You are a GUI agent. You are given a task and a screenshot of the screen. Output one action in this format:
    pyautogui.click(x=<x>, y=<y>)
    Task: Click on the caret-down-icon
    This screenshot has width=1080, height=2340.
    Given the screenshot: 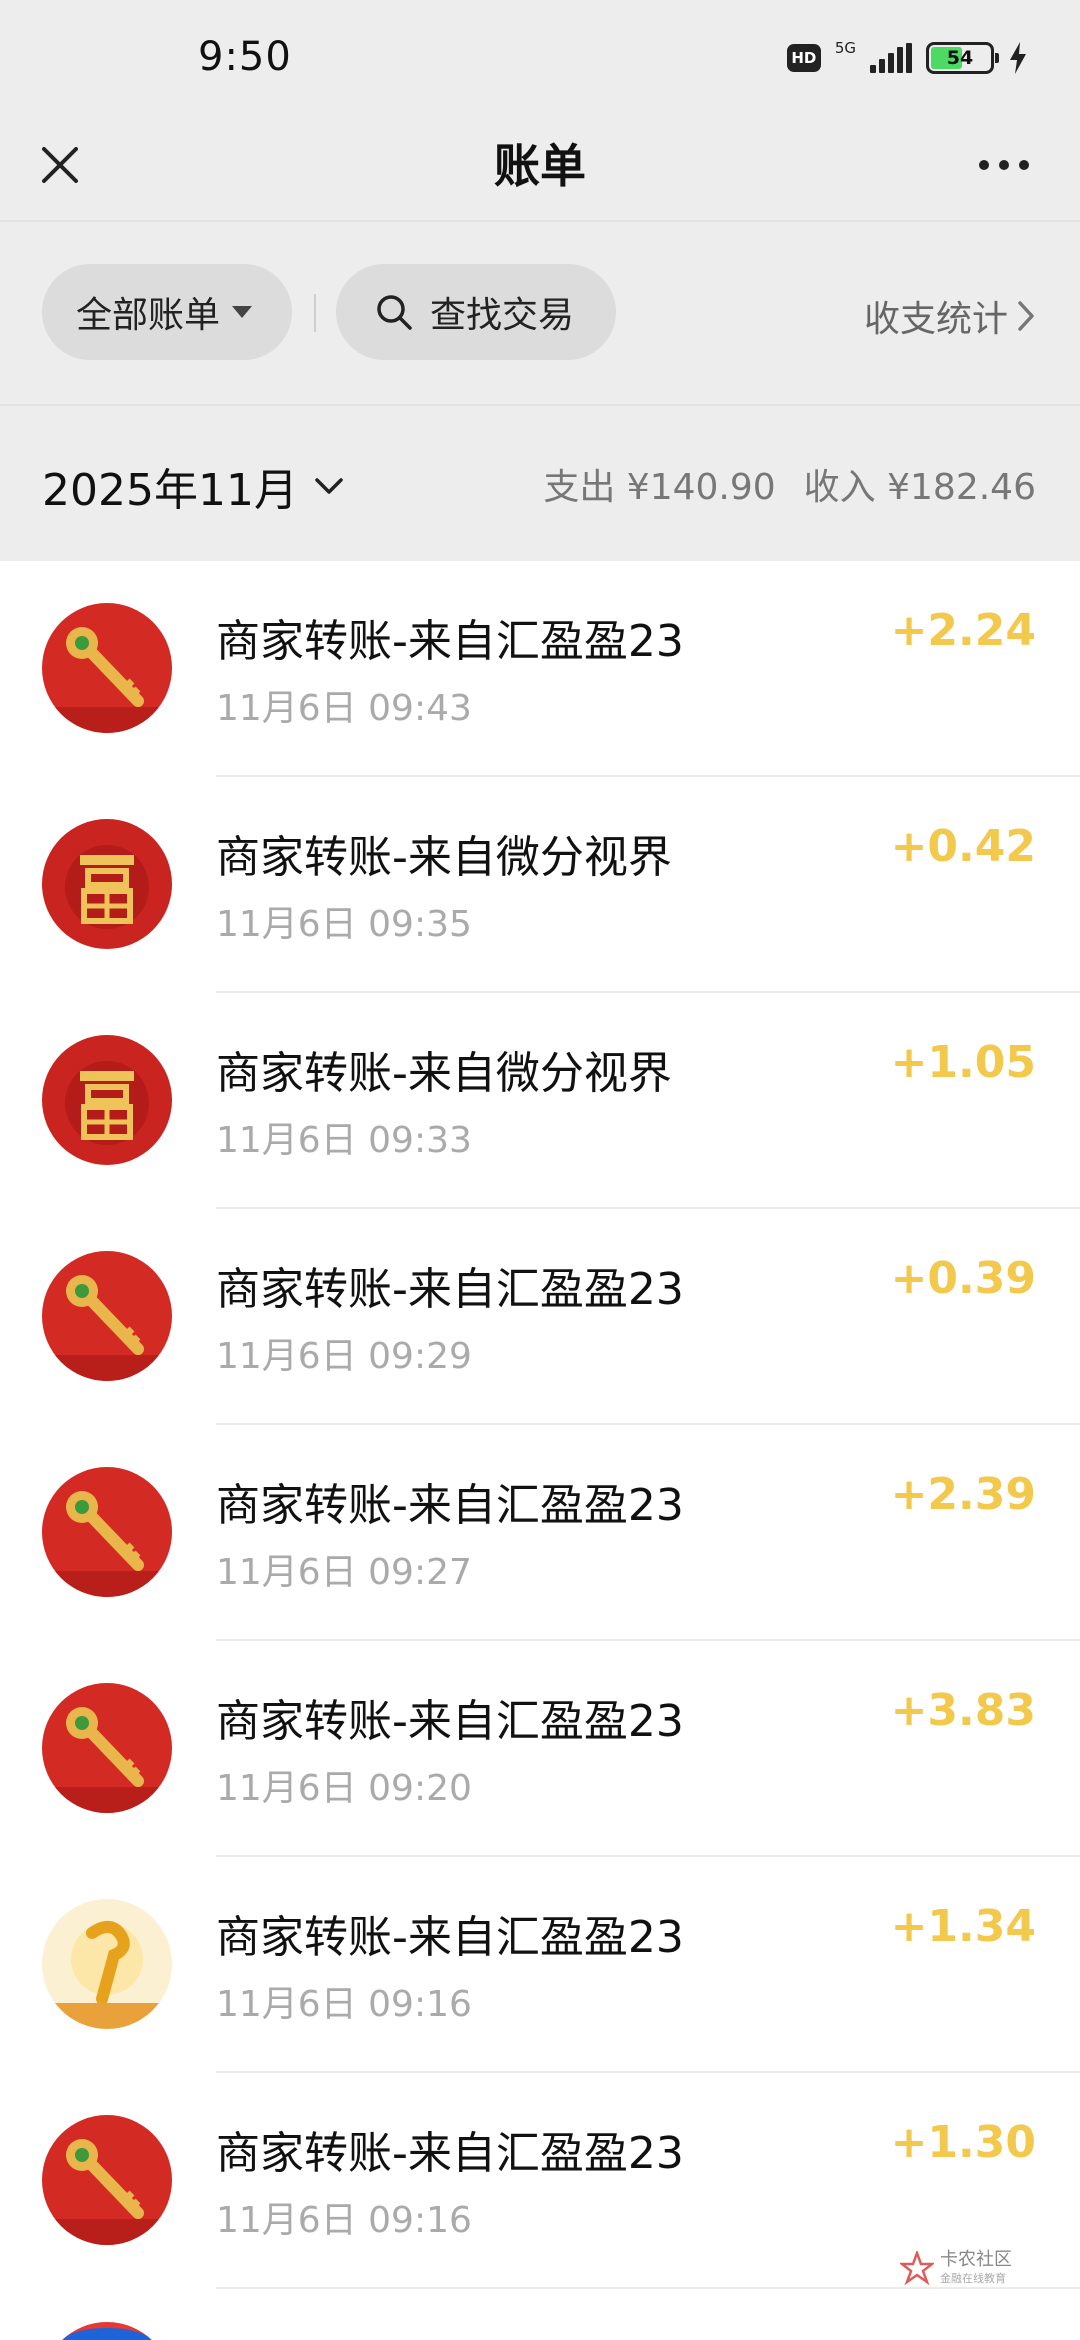 What is the action you would take?
    pyautogui.click(x=242, y=312)
    